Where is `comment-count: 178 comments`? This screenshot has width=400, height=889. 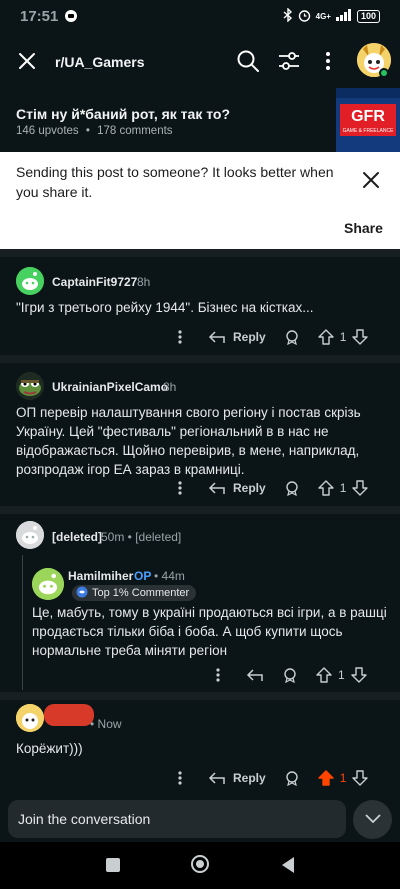 comment-count: 178 comments is located at coordinates (135, 131).